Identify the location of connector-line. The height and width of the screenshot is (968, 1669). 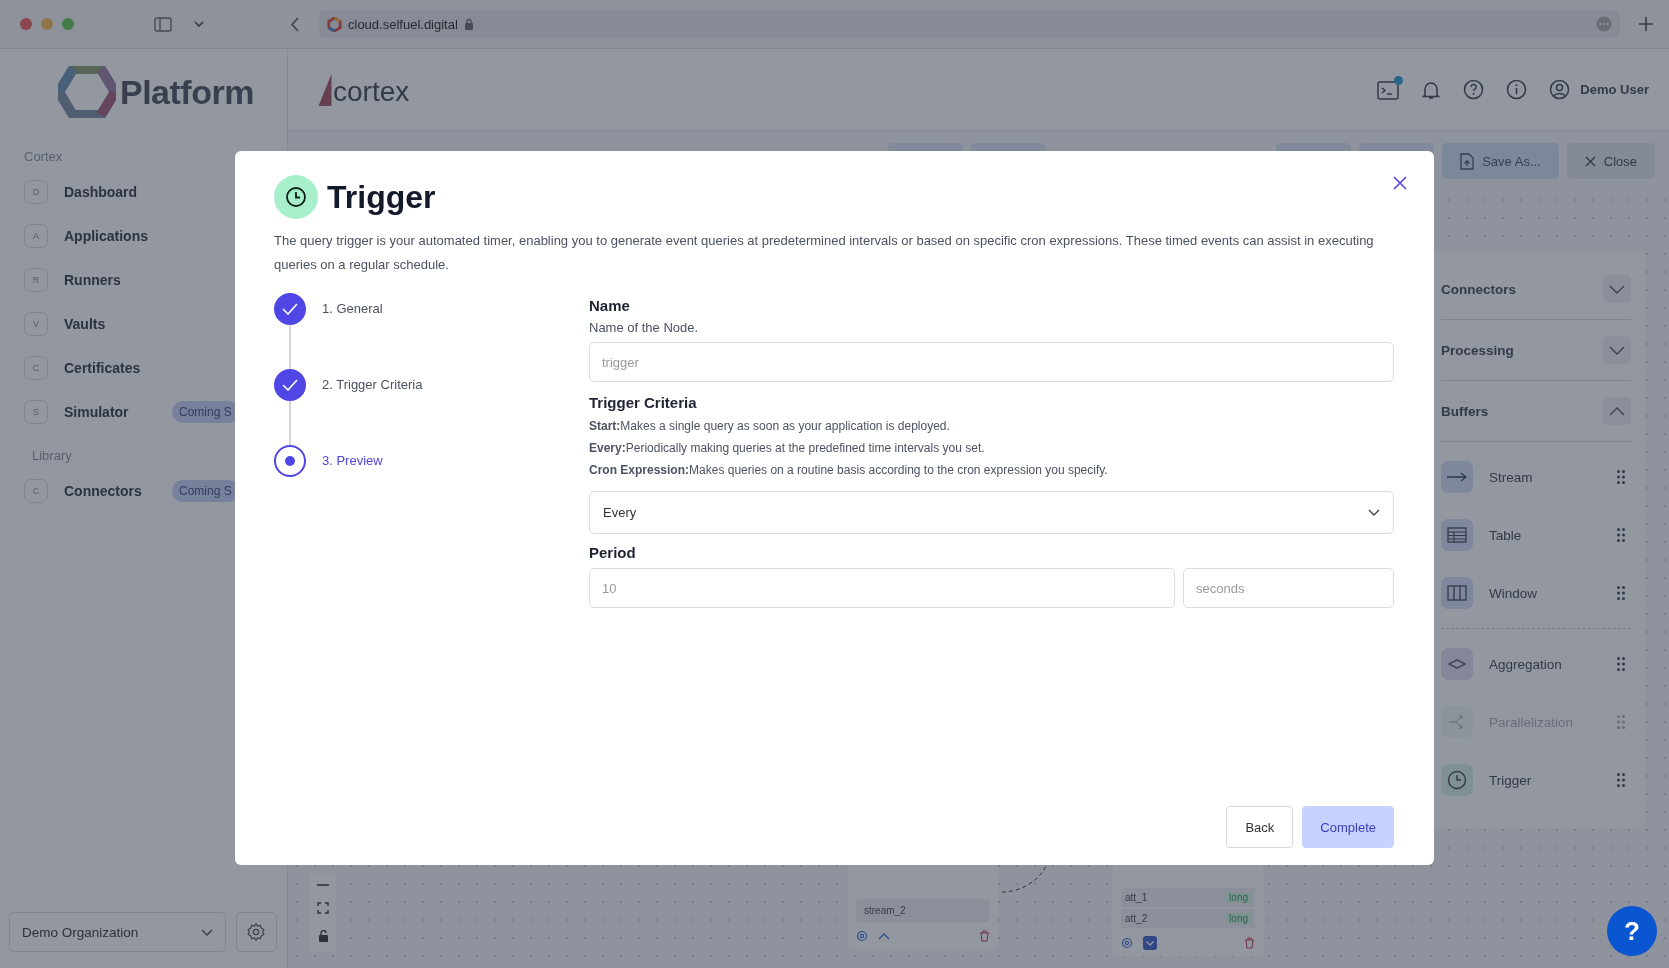
(1024, 879).